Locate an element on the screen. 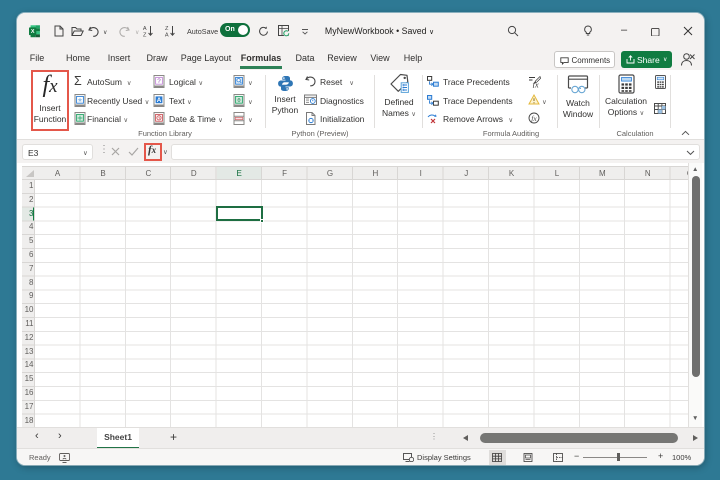 The height and width of the screenshot is (480, 720). svg-text: θ is located at coordinates (238, 101).